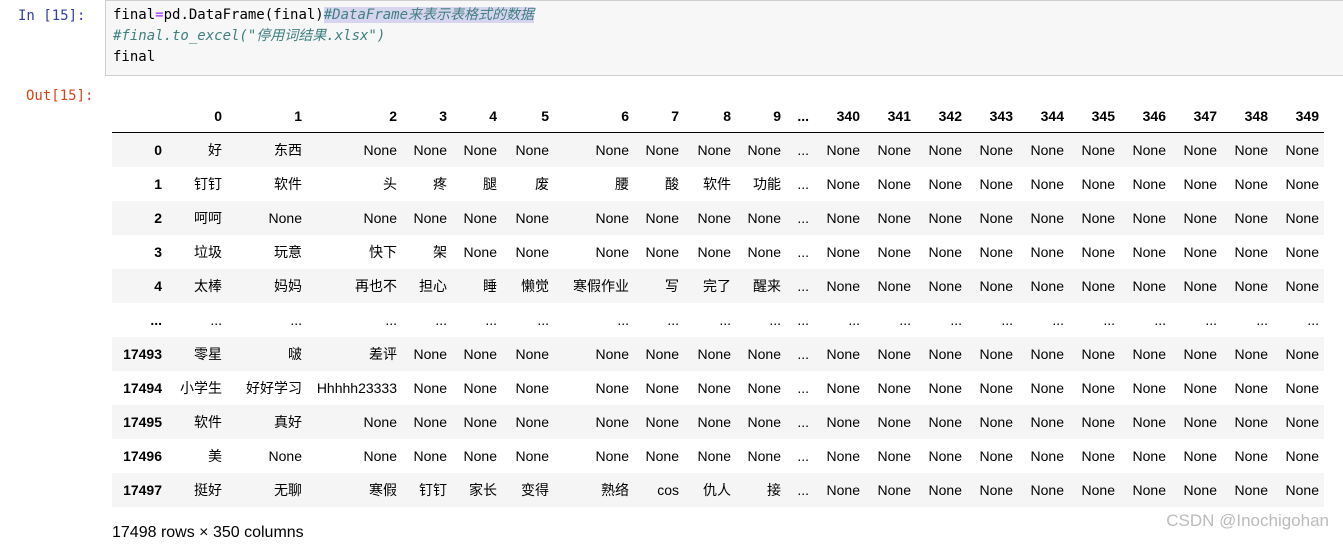  Describe the element at coordinates (774, 490) in the screenshot. I see `table-cell: 接` at that location.